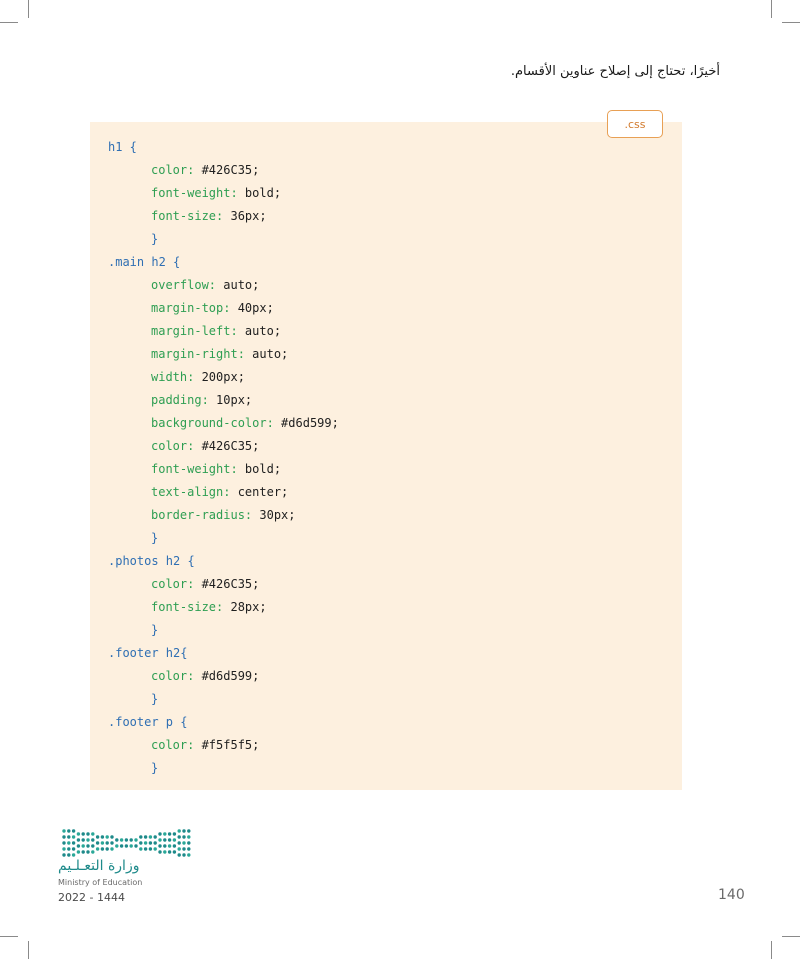 The width and height of the screenshot is (800, 959). What do you see at coordinates (191, 492) in the screenshot?
I see `code-token-prop: text-align:` at bounding box center [191, 492].